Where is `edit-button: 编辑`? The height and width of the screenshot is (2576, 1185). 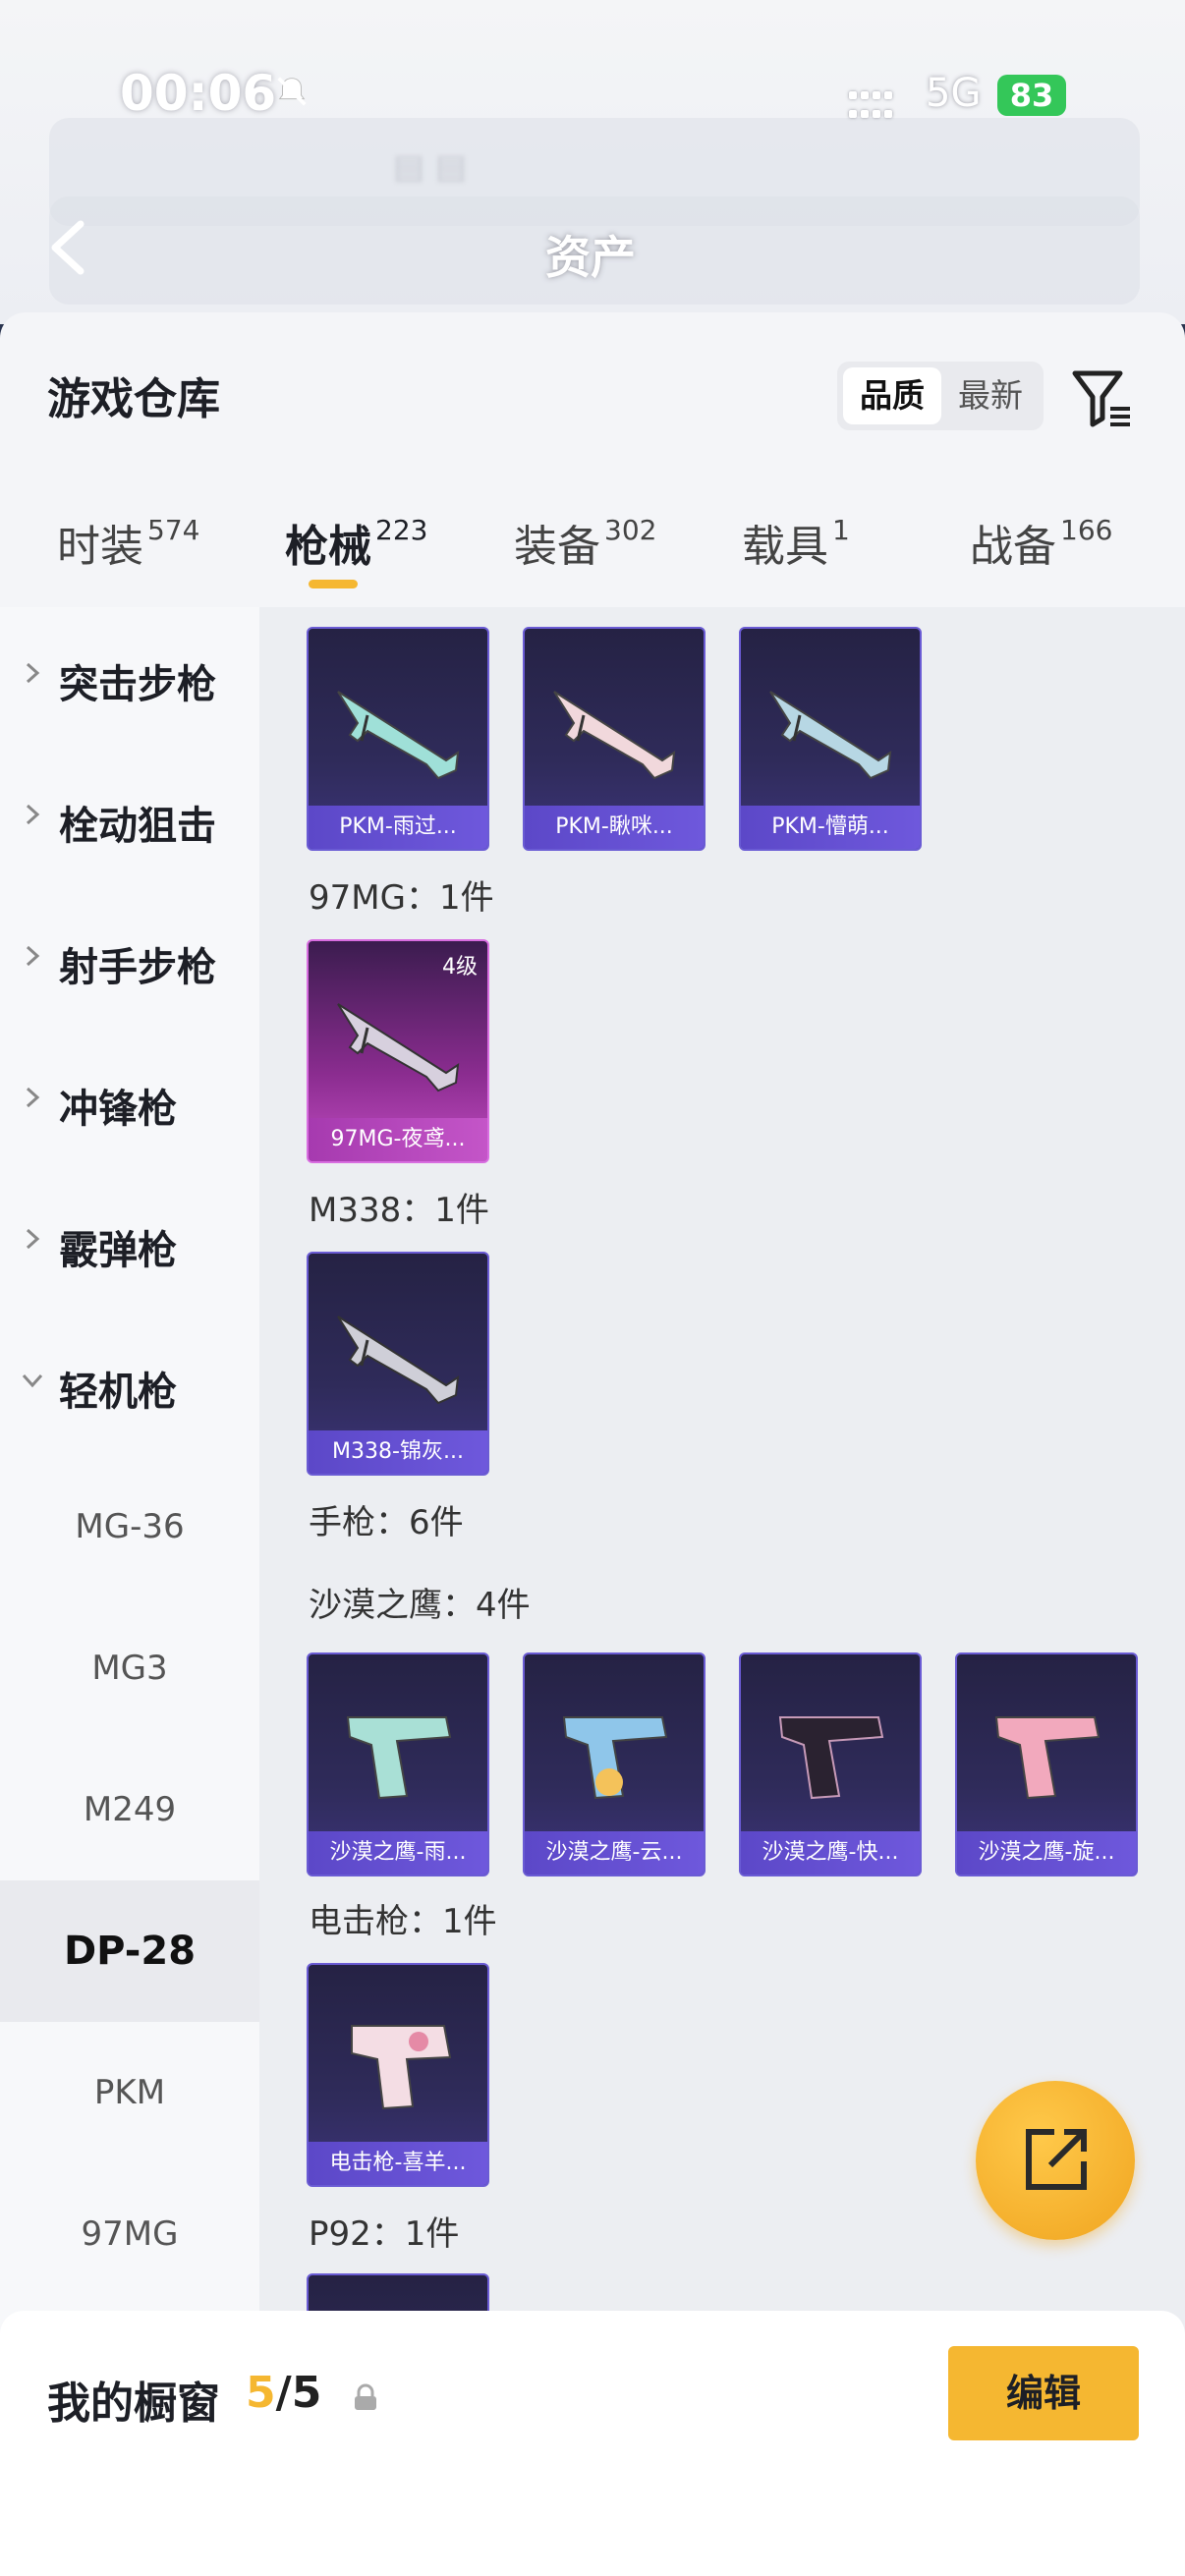
edit-button: 编辑 is located at coordinates (1044, 2393).